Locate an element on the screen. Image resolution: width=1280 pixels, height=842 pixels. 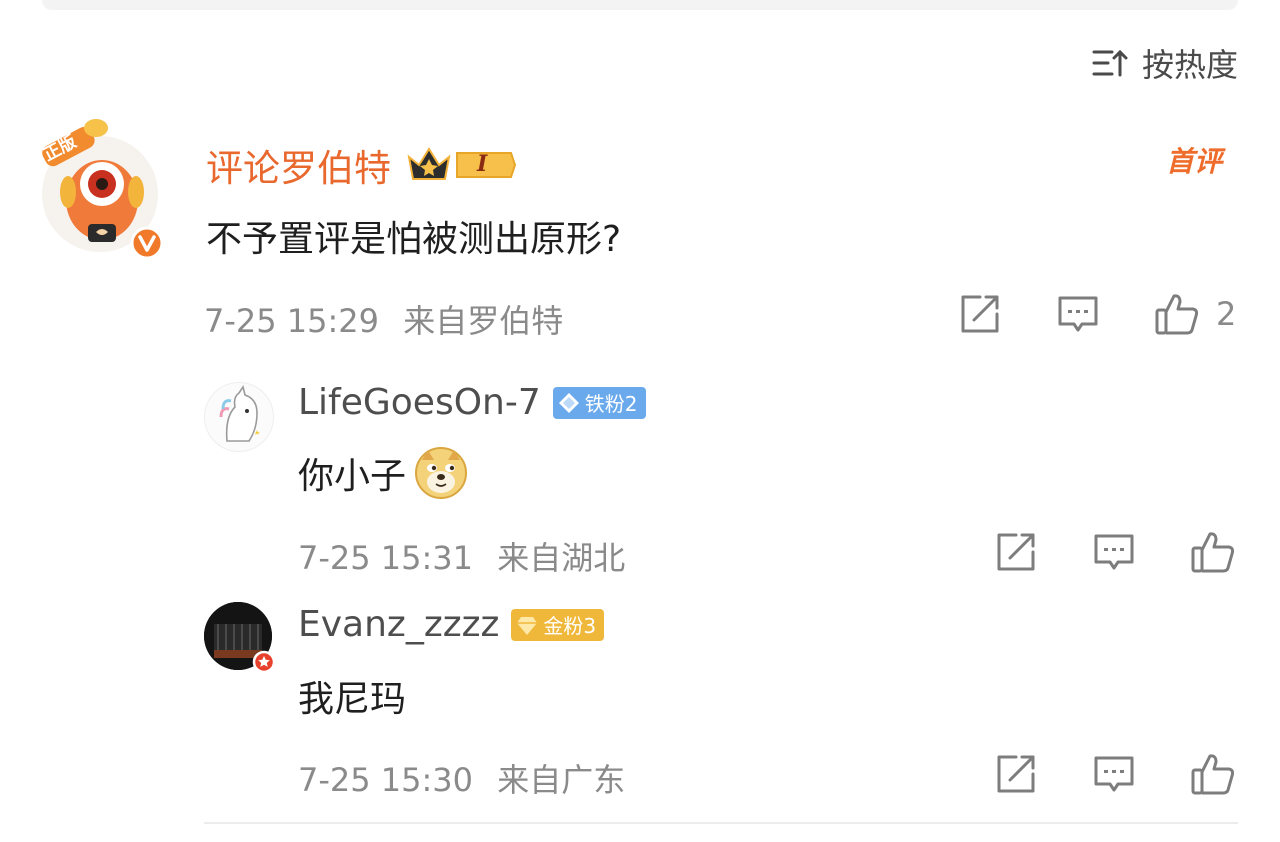
comment-text: 不予置评是怕被测出原形? is located at coordinates (414, 239).